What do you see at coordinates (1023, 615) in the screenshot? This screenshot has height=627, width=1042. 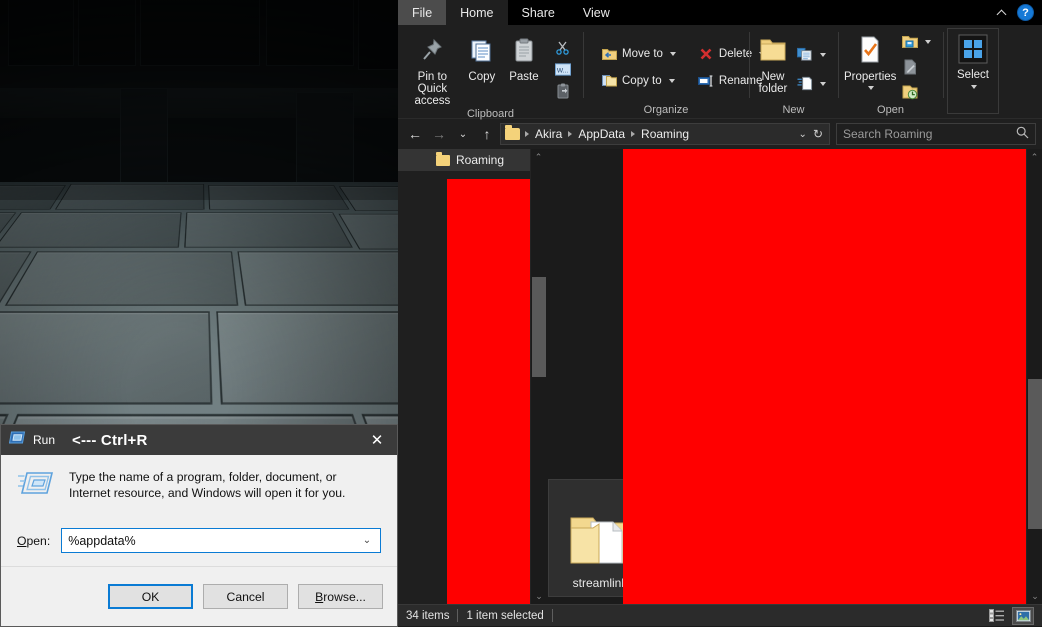 I see `large-icons-view-icon` at bounding box center [1023, 615].